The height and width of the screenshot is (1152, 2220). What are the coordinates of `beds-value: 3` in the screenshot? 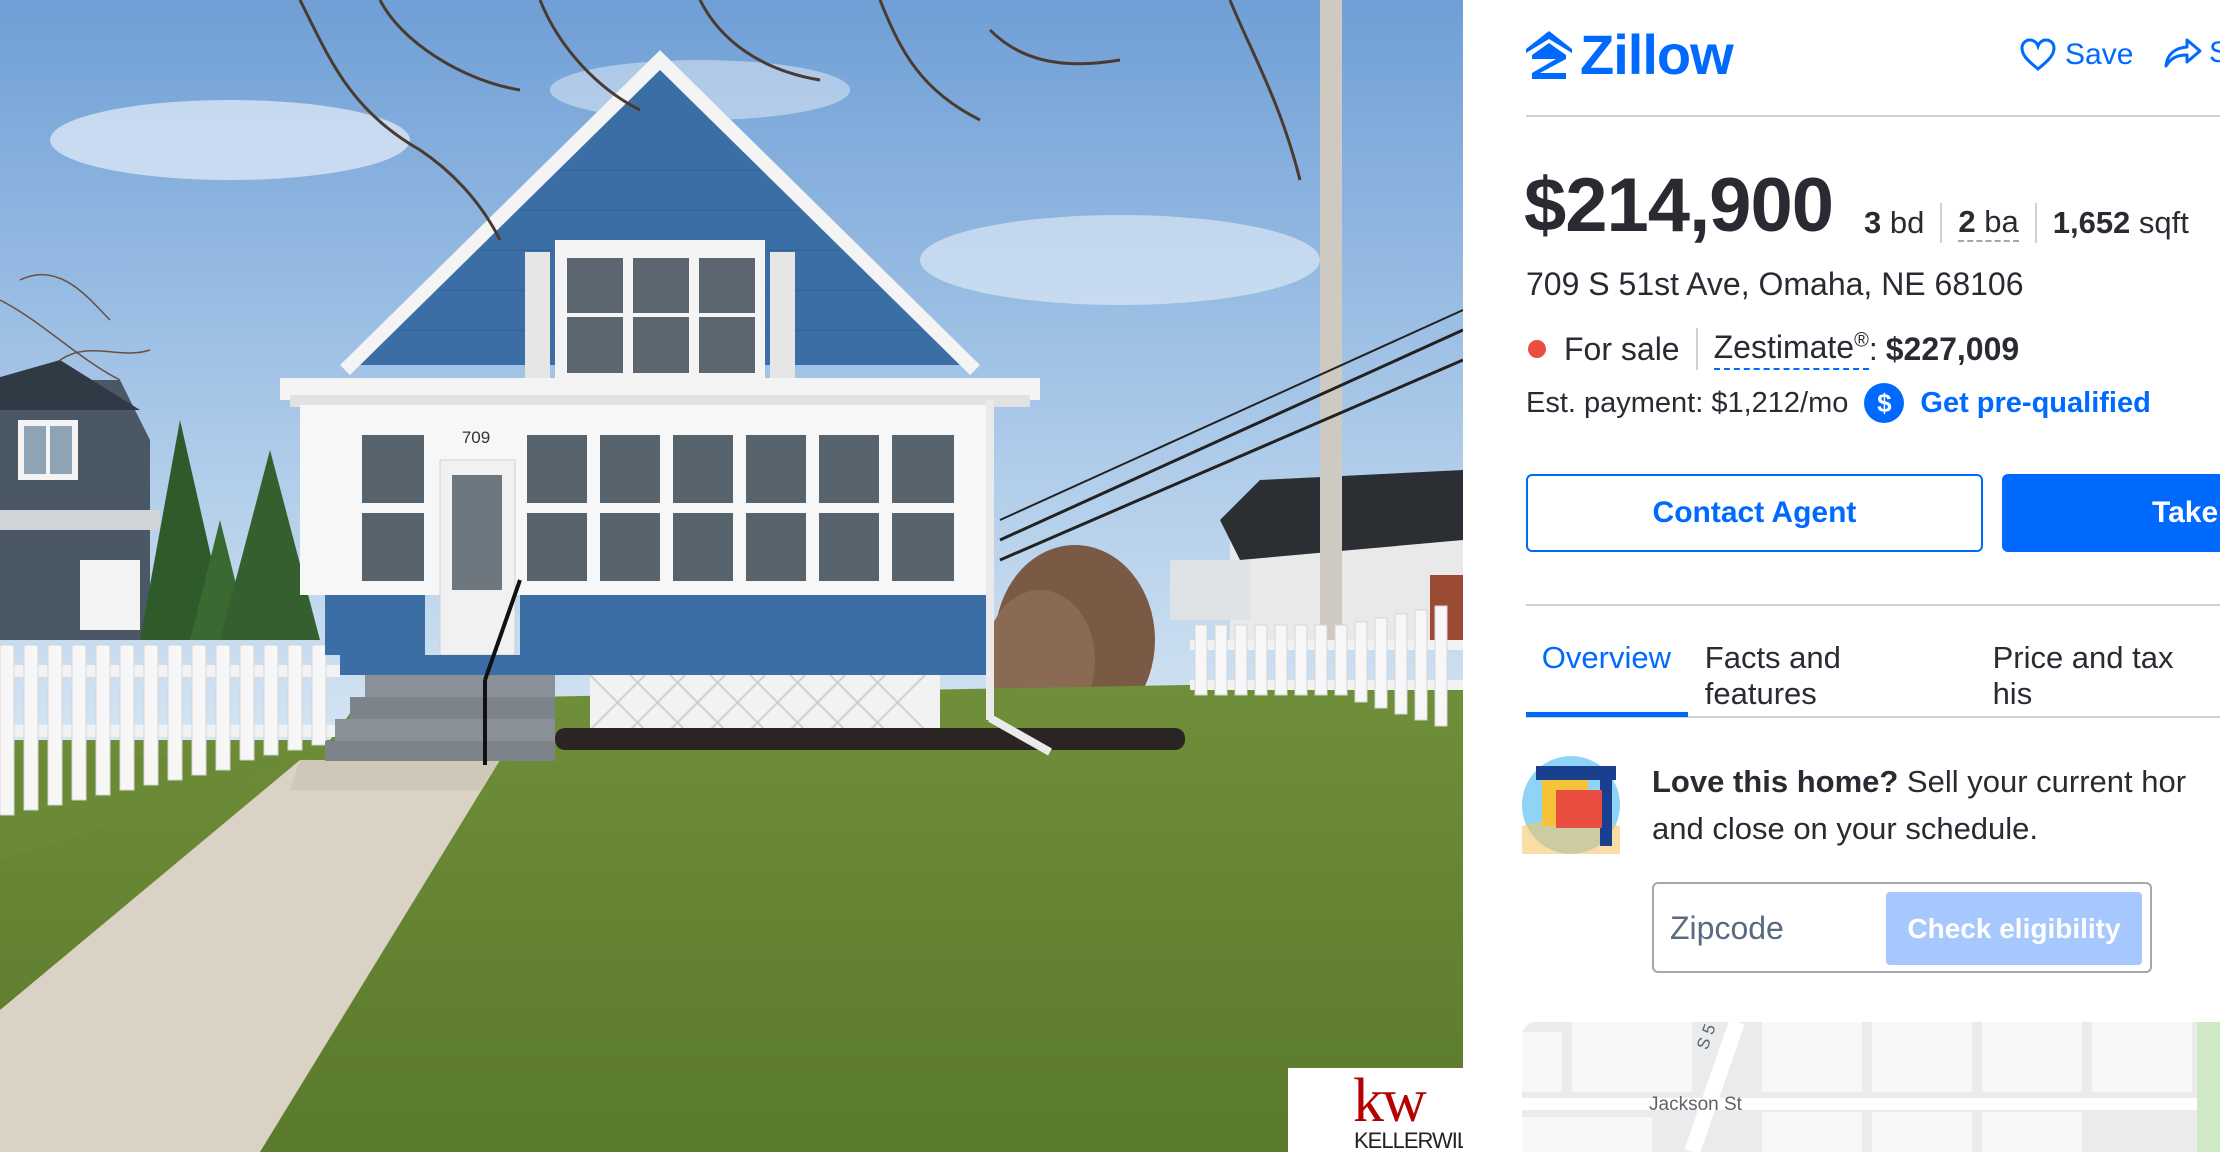 It's located at (1873, 222).